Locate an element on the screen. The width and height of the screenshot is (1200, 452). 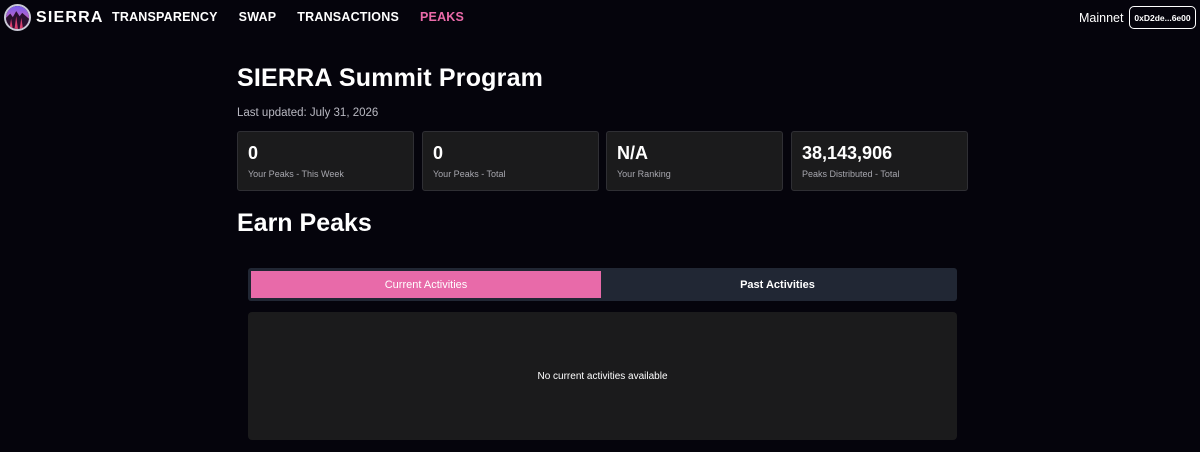
main-nav: TRANSPARENCY SWAP TRANSACTIONS PEAKS is located at coordinates (298, 17).